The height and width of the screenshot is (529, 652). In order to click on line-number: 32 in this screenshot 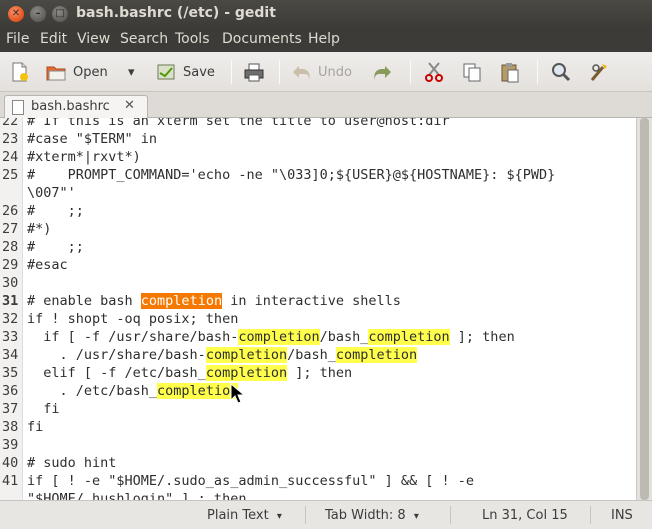, I will do `click(10, 319)`.